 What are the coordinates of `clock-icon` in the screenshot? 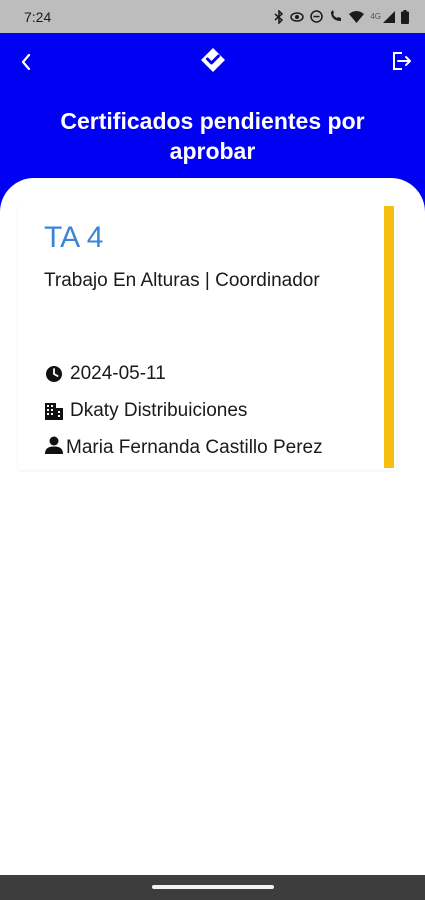 It's located at (54, 374).